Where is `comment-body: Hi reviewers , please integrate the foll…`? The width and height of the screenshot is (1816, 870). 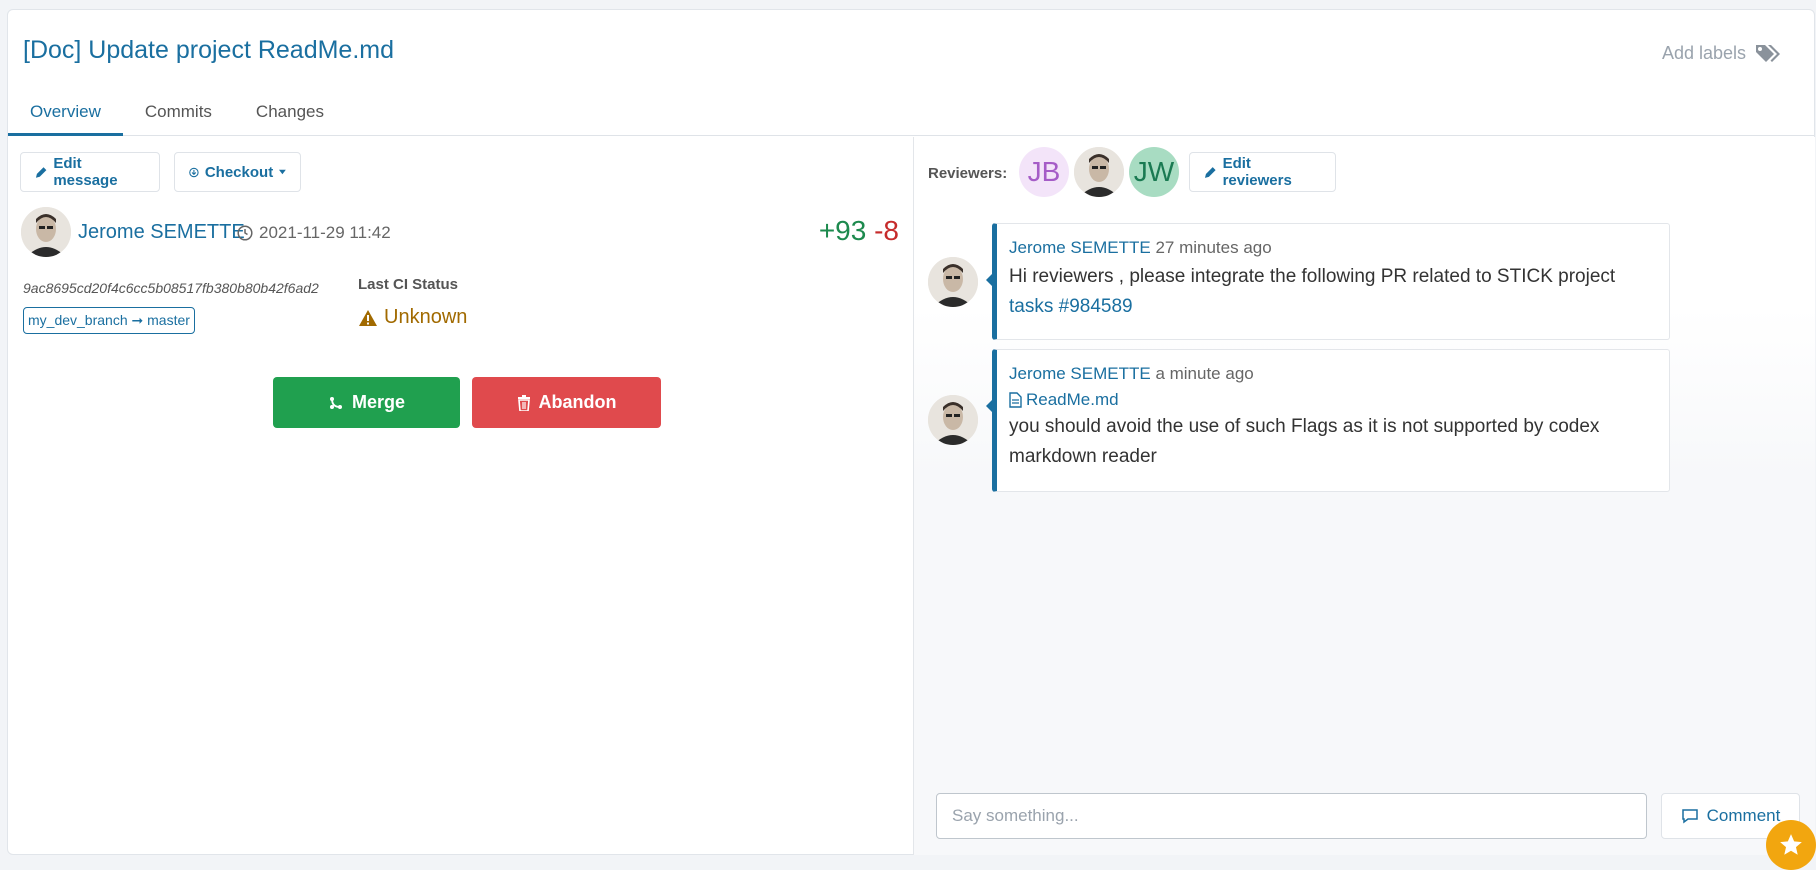 comment-body: Hi reviewers , please integrate the foll… is located at coordinates (1312, 276).